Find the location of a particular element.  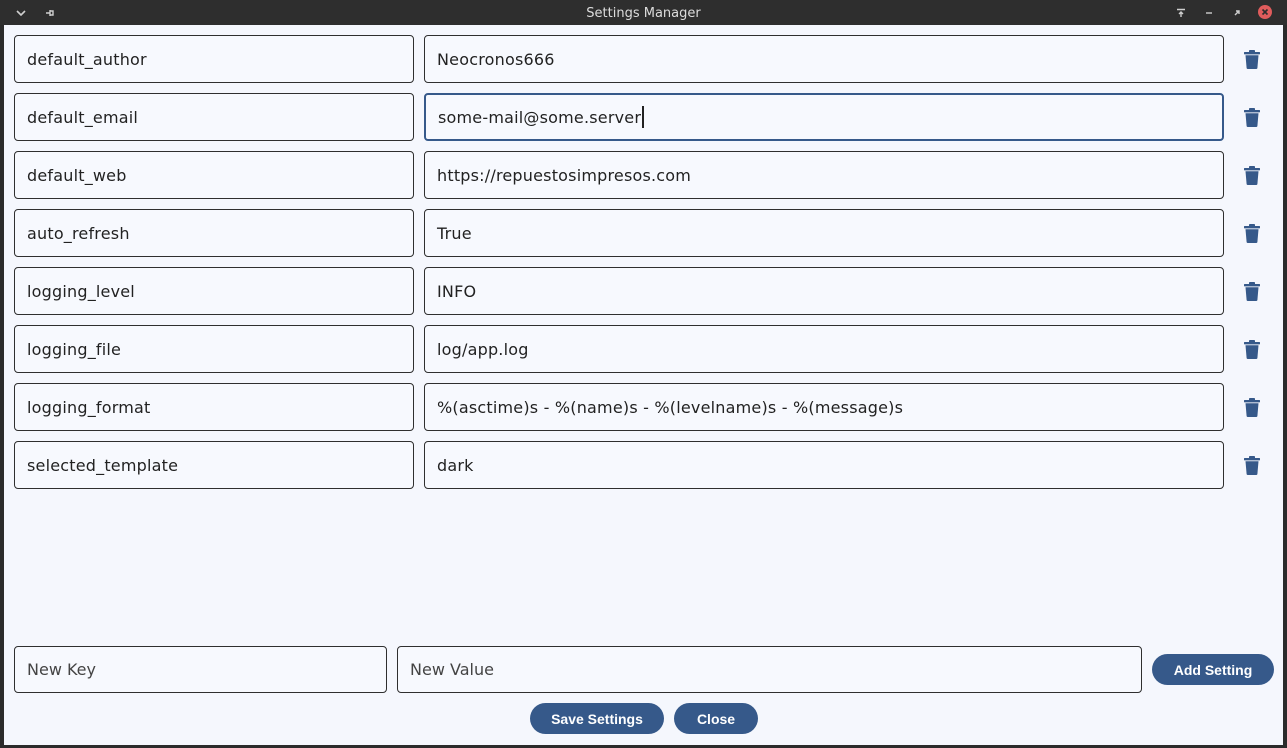

setting-key-field: logging_file is located at coordinates (214, 349).